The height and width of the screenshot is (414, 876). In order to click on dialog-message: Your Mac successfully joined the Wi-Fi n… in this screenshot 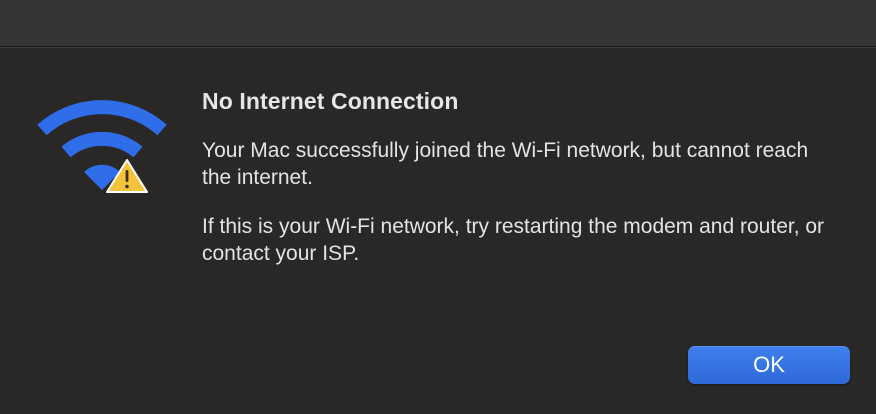, I will do `click(505, 164)`.